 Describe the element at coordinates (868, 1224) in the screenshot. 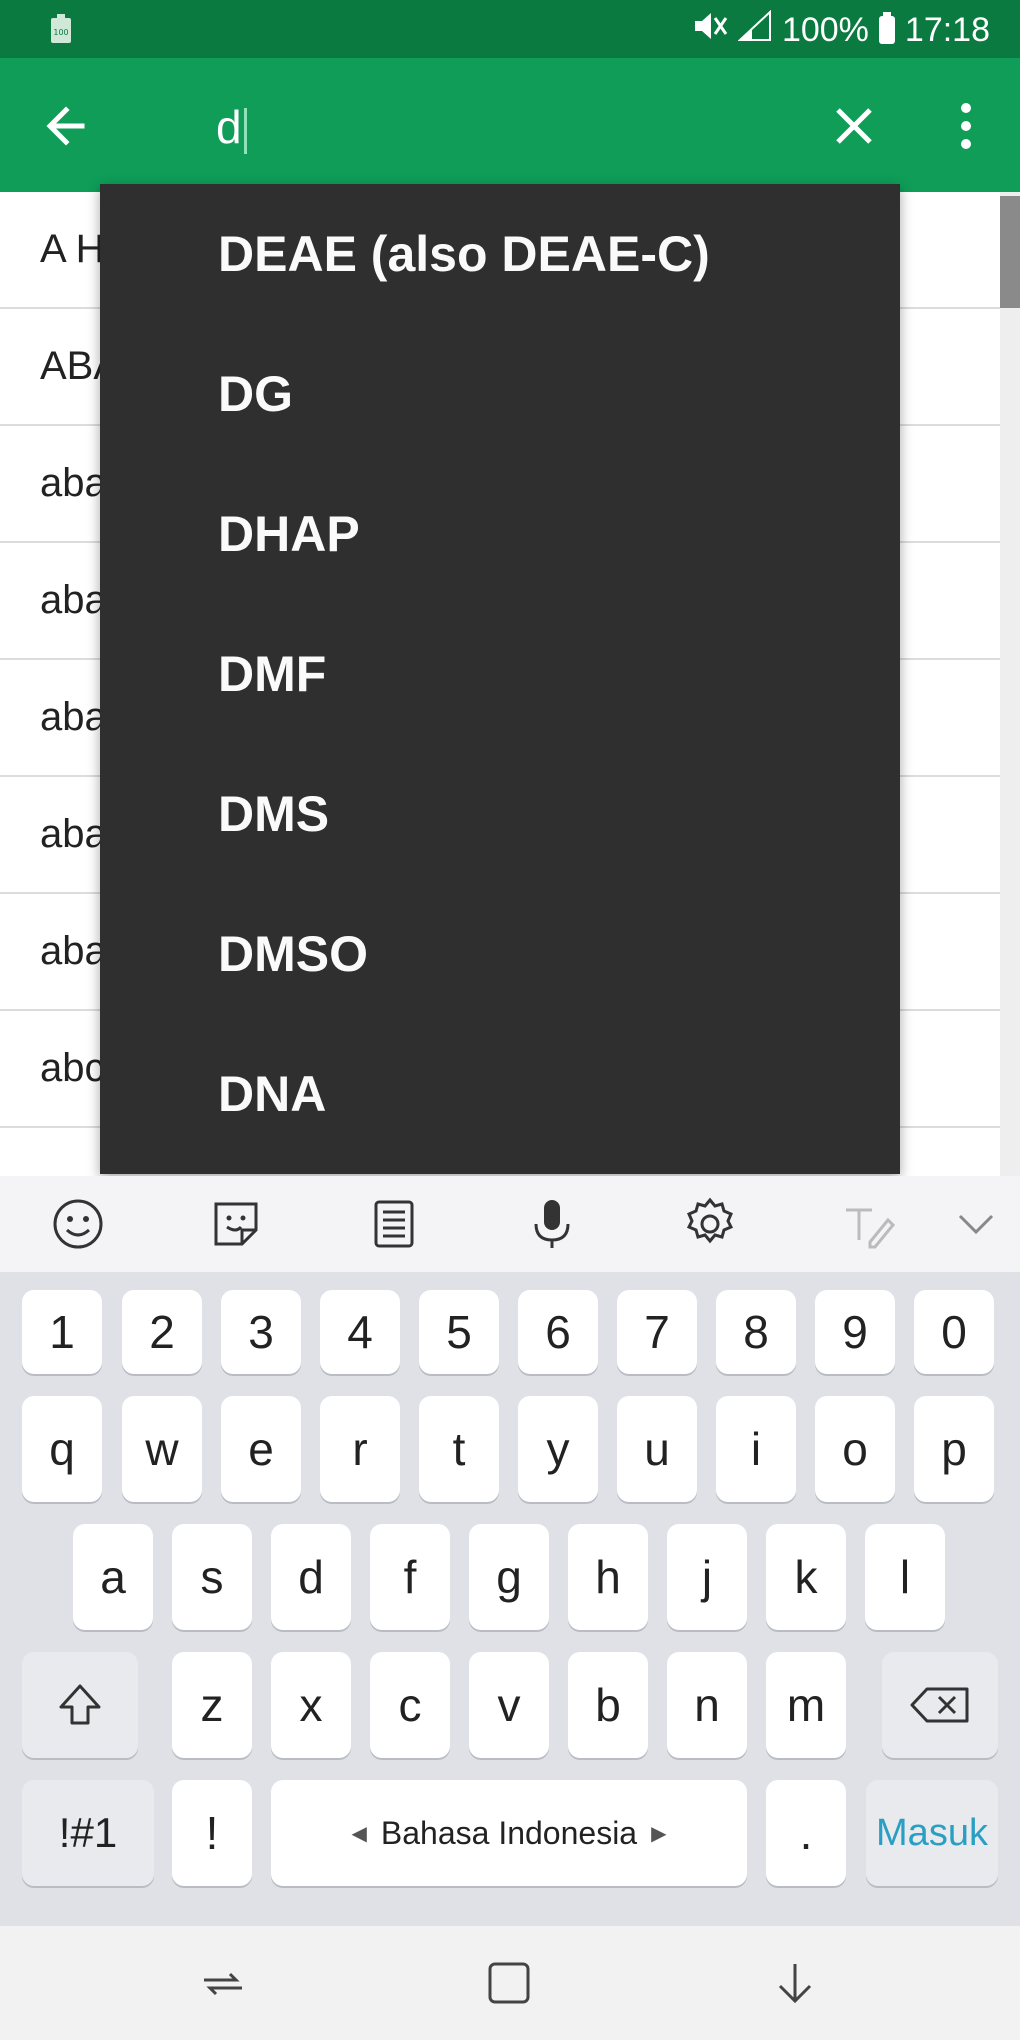

I see `handwriting-icon` at that location.